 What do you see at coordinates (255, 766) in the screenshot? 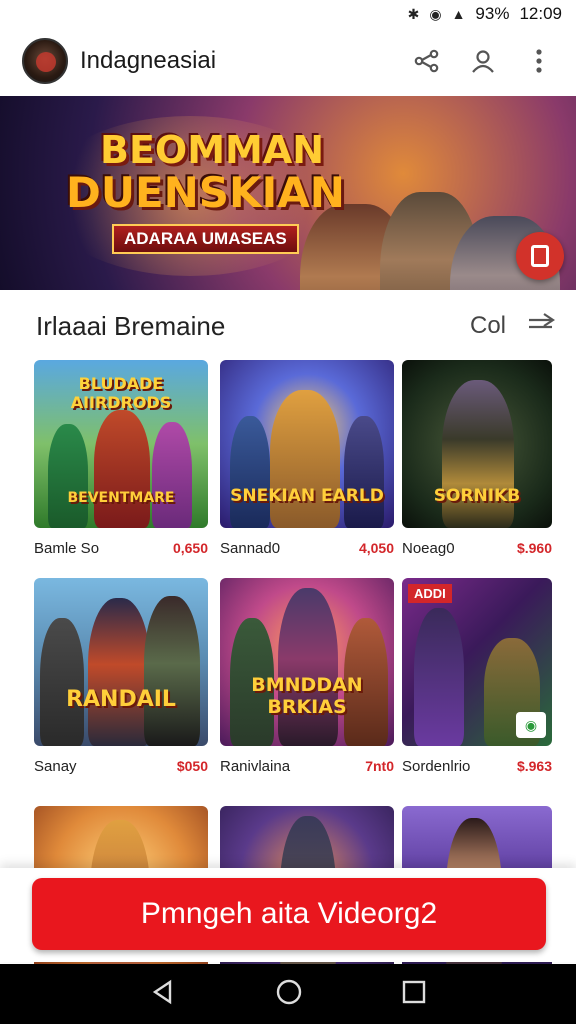
I see `game-name: Ranivlaina` at bounding box center [255, 766].